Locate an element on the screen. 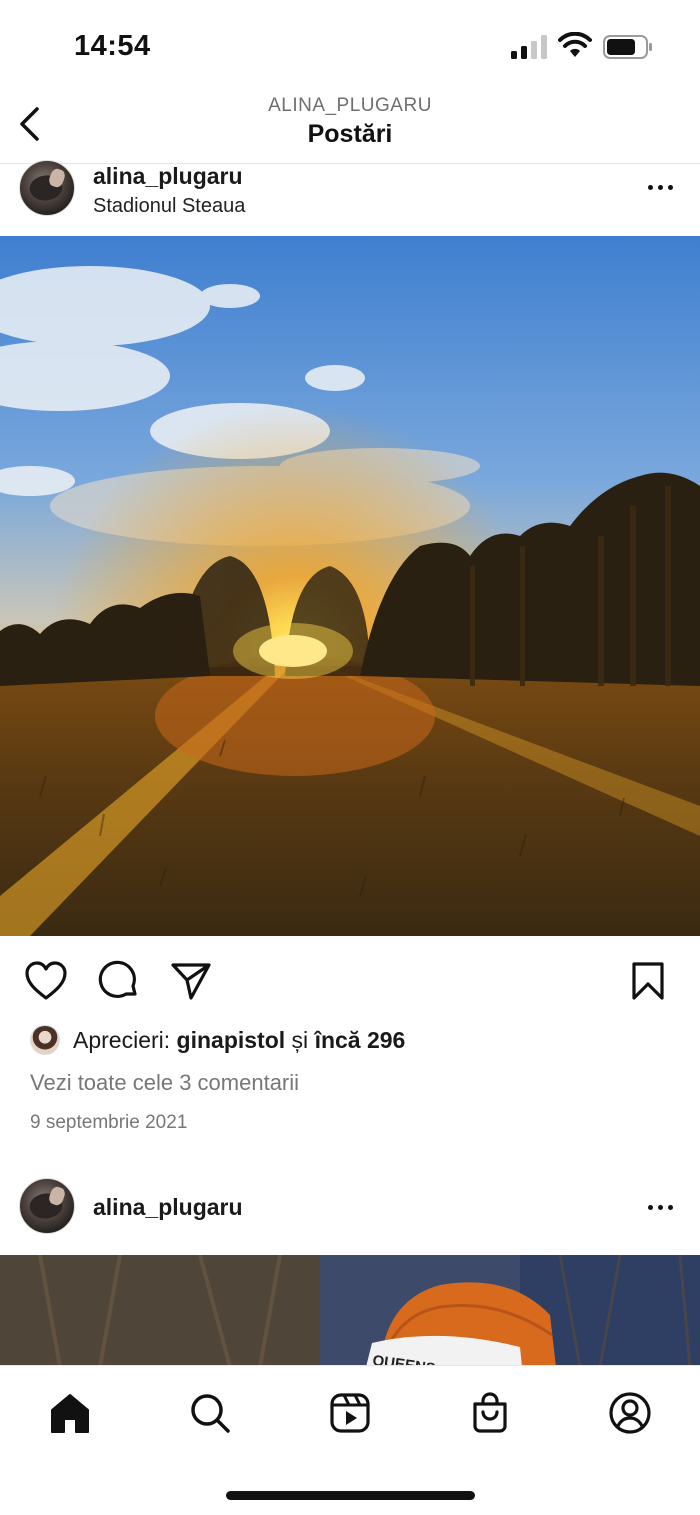  bookmark-icon is located at coordinates (648, 981).